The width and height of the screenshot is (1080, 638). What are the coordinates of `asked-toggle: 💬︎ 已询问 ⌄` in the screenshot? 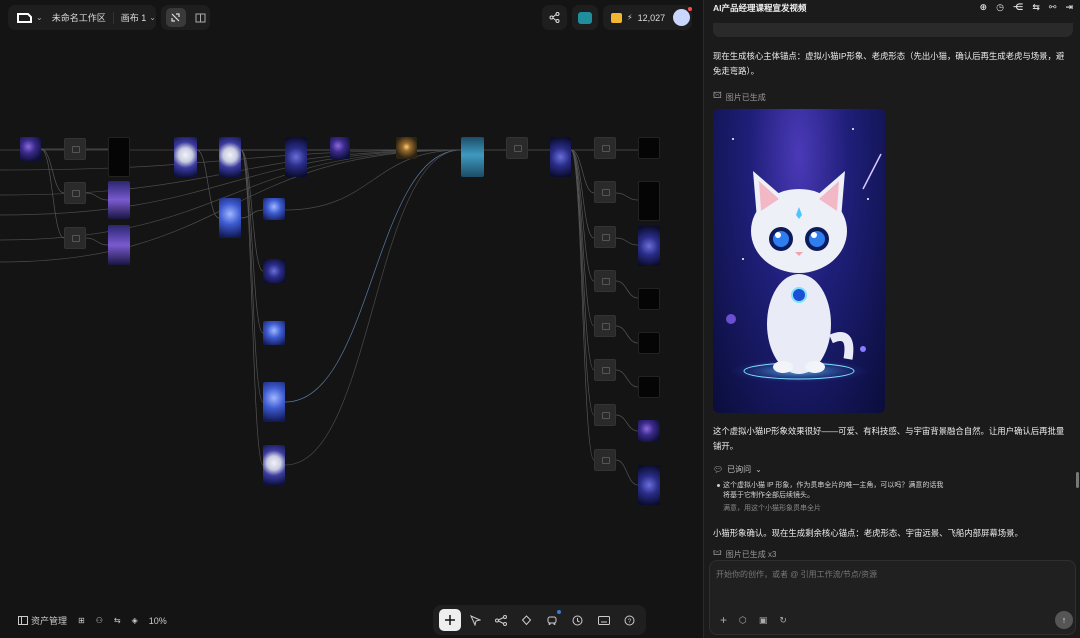 It's located at (737, 469).